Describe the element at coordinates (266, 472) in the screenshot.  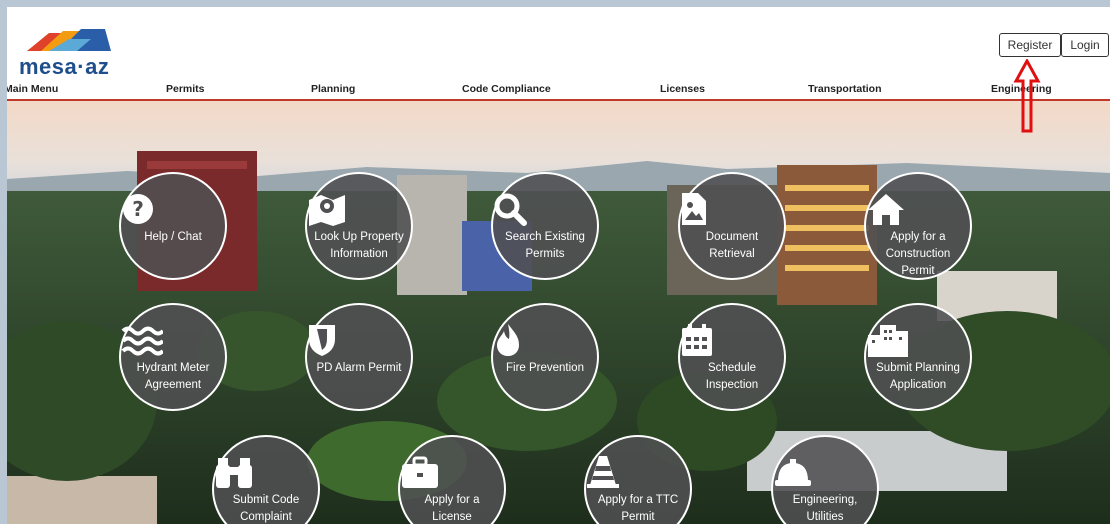
I see `binoculars-icon` at that location.